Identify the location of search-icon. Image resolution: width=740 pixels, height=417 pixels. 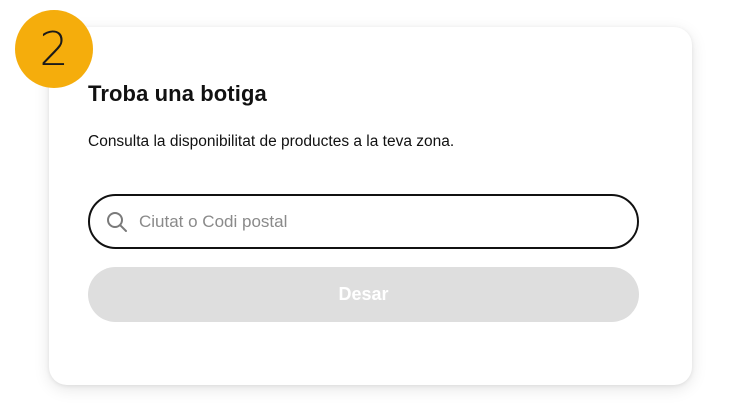
(117, 221).